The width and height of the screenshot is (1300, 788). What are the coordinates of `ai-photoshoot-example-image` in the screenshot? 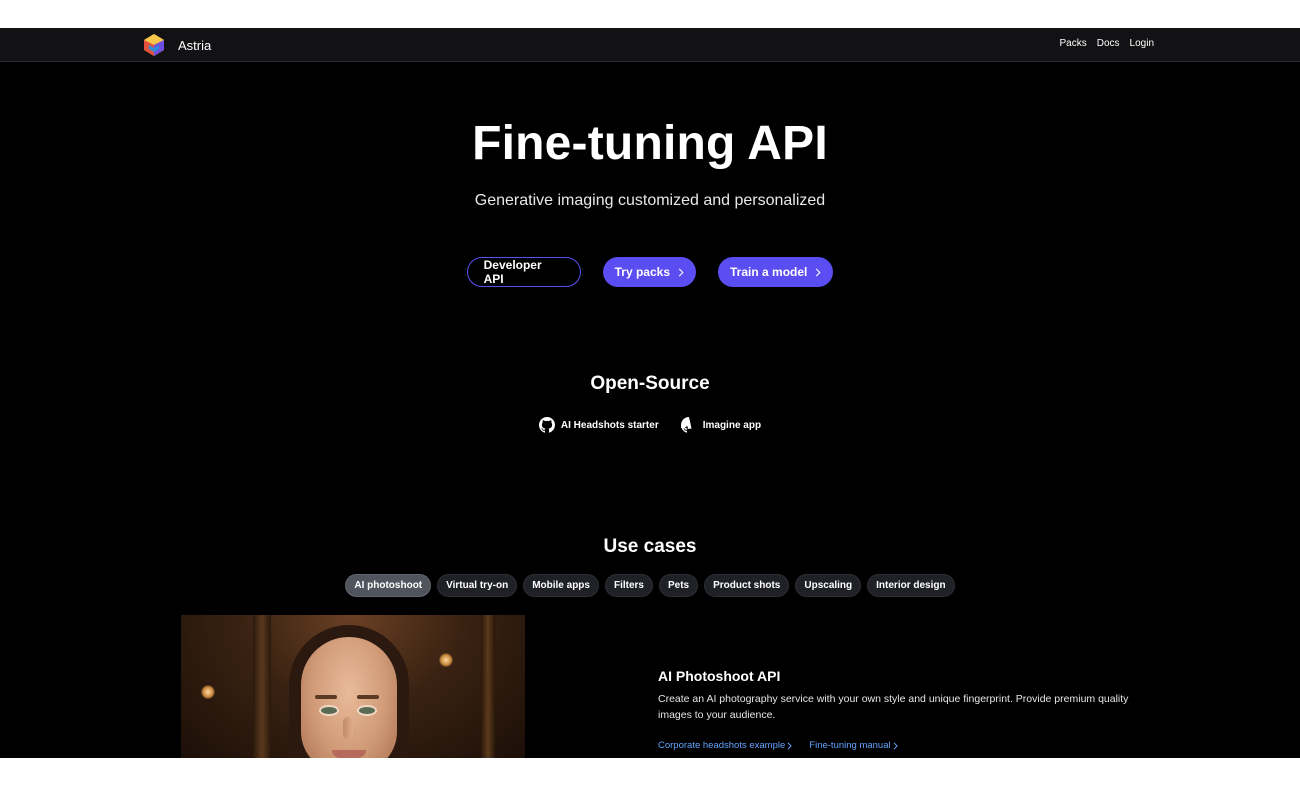 It's located at (353, 686).